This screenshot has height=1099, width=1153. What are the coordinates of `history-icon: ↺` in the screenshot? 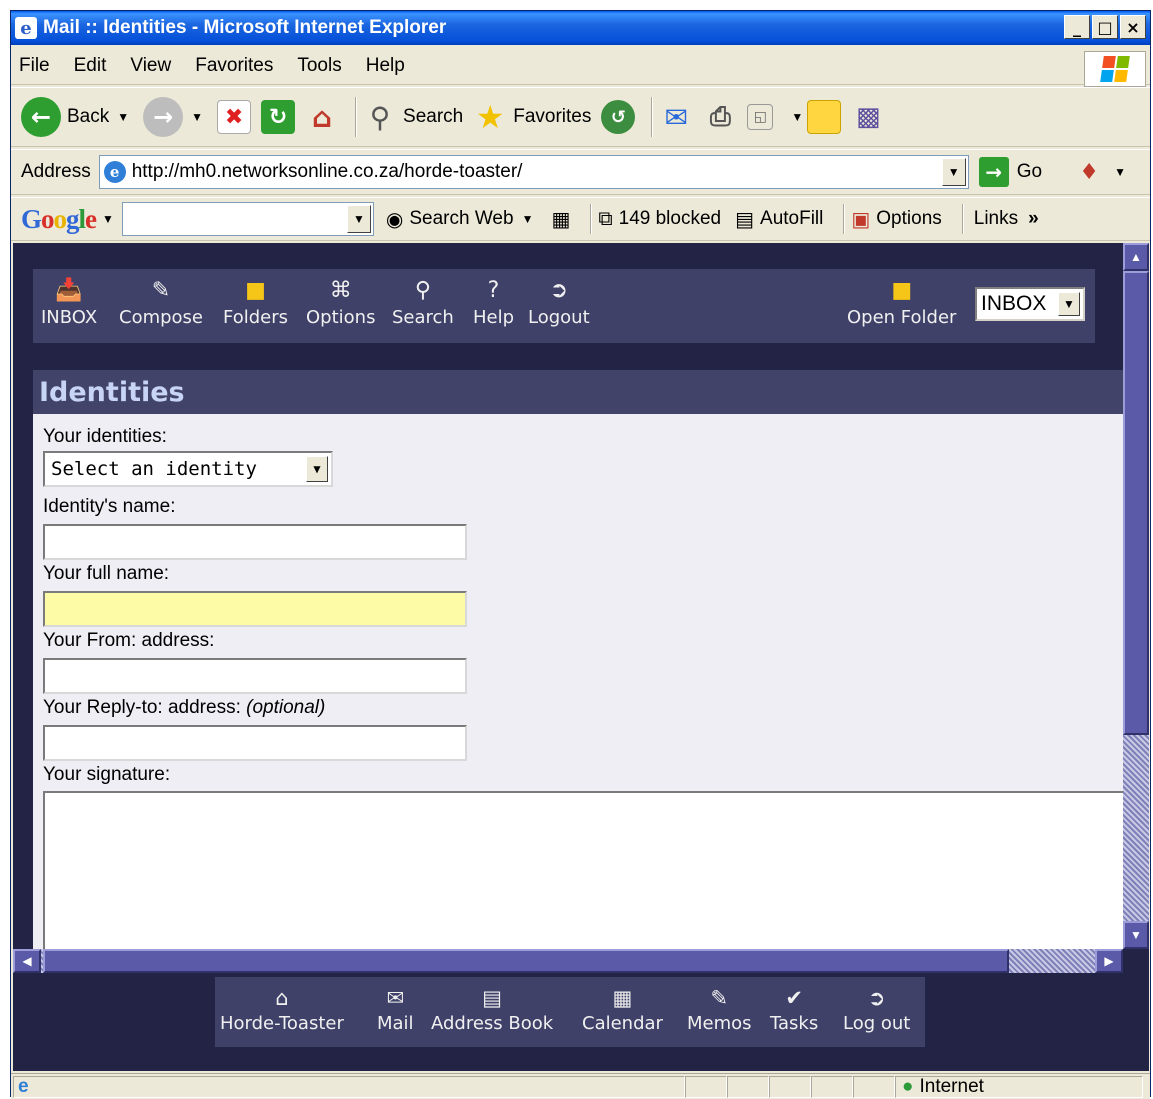 It's located at (618, 117).